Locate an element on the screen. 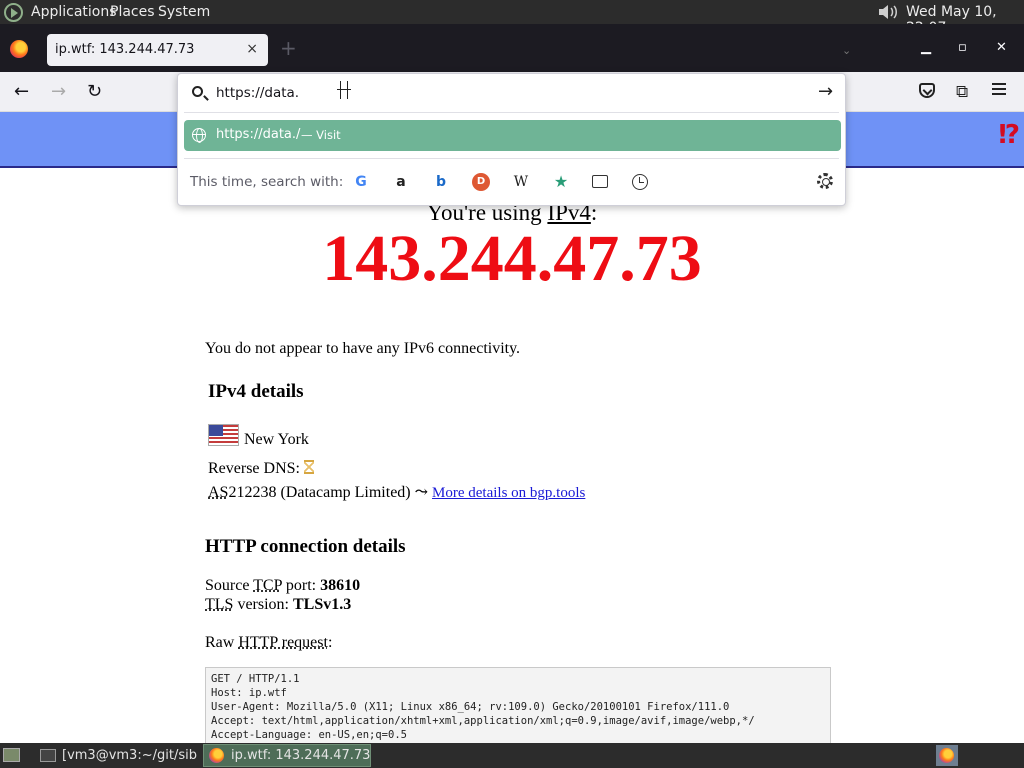  http-request-abbr: HTTP request is located at coordinates (283, 642).